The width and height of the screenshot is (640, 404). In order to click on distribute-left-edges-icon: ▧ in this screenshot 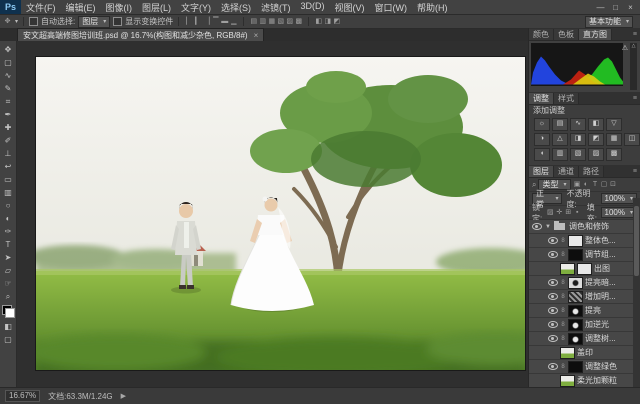, I will do `click(280, 21)`.